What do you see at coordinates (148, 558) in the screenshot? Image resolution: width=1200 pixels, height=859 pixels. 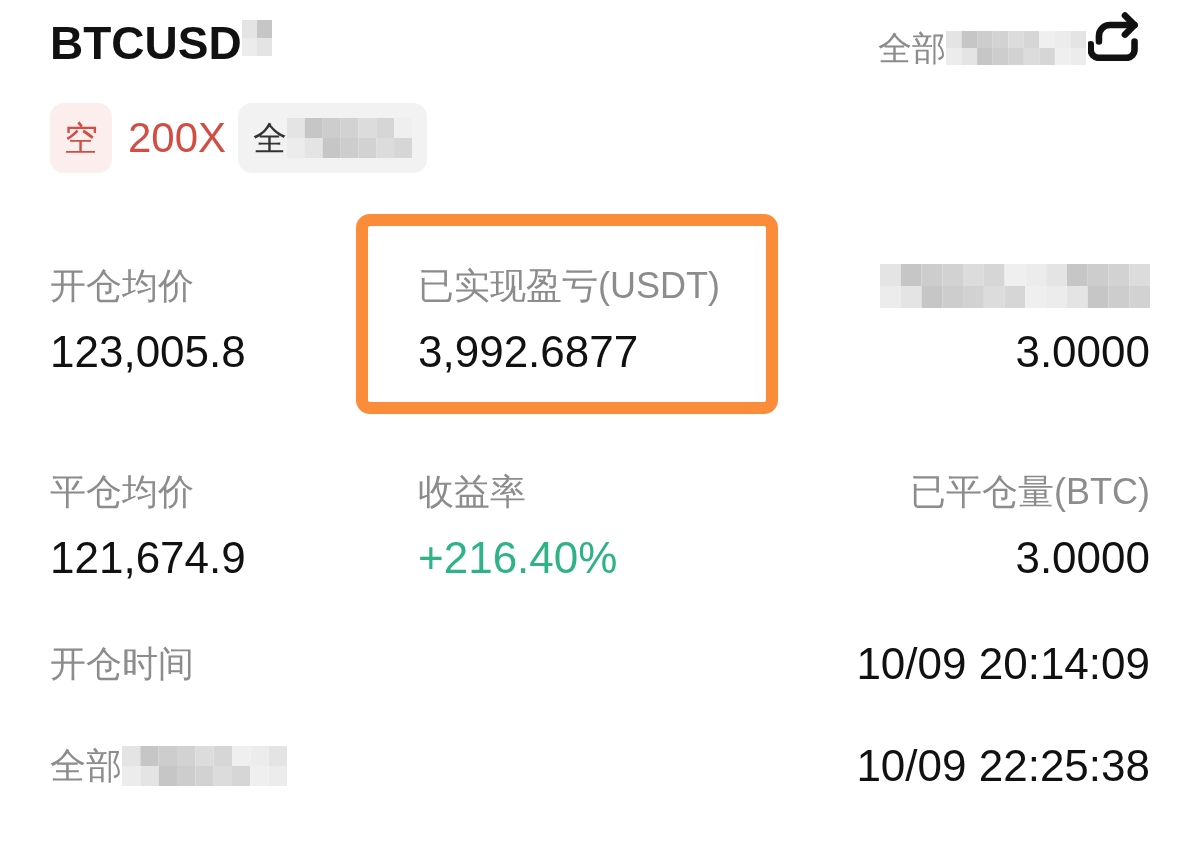 I see `stat-value: 121,674.9` at bounding box center [148, 558].